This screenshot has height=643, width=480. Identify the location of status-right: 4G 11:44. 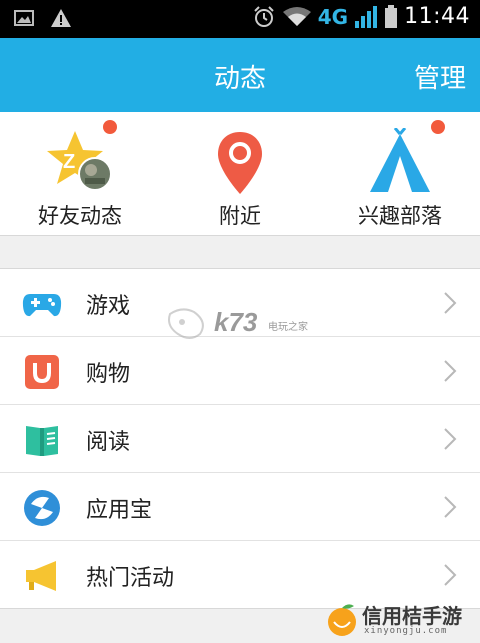
(361, 16).